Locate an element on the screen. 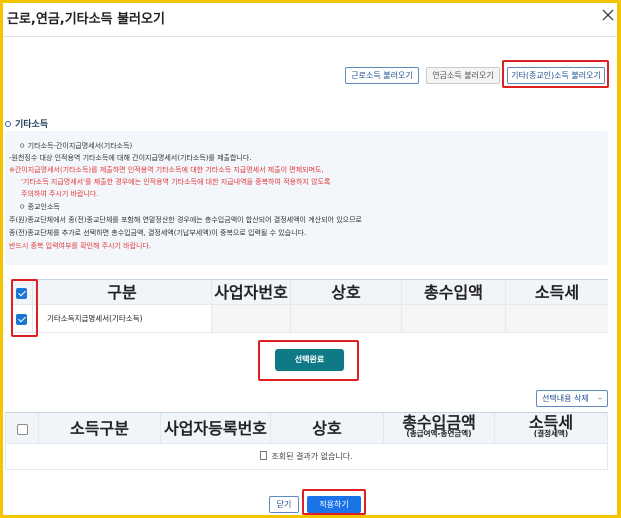 Image resolution: width=621 pixels, height=518 pixels. minus-icon: – is located at coordinates (600, 398).